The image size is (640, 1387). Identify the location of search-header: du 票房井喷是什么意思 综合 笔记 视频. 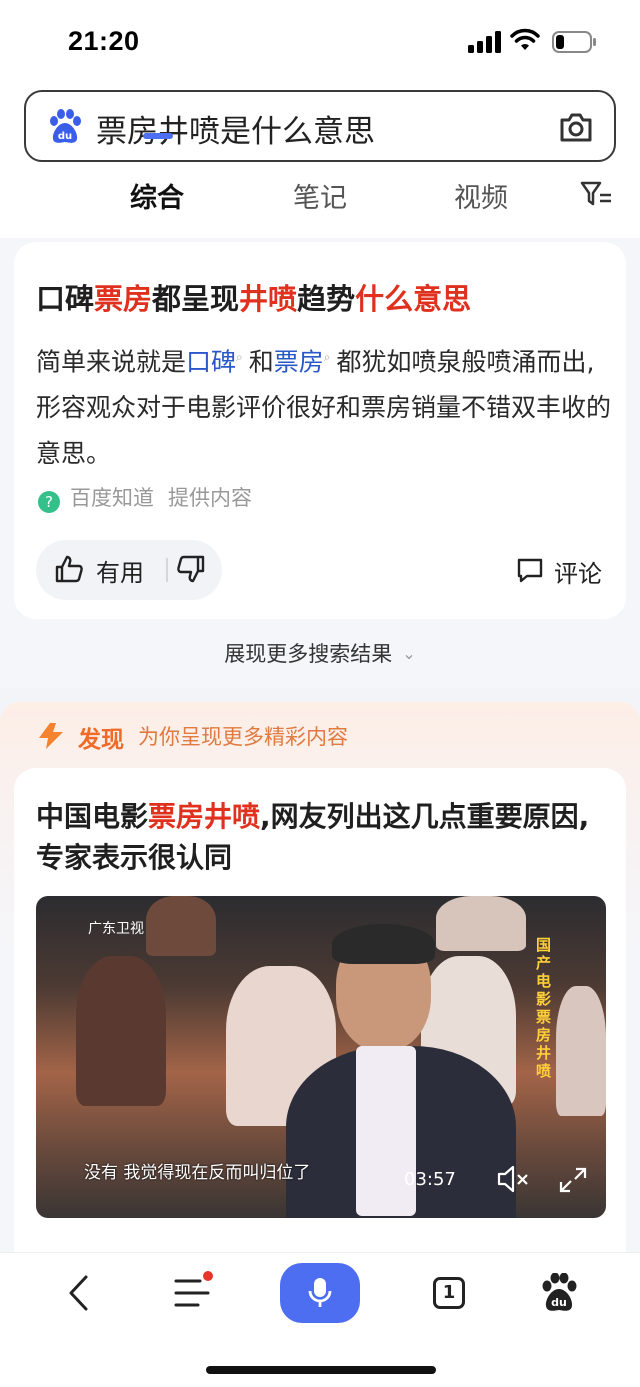
(320, 162).